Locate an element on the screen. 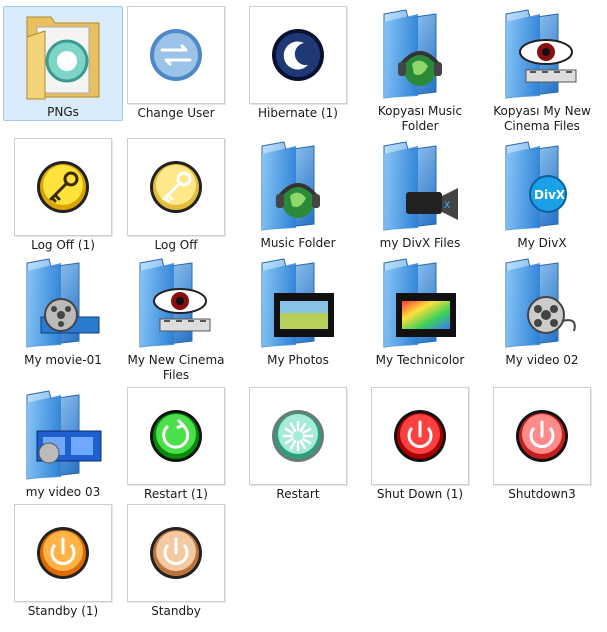 Image resolution: width=607 pixels, height=632 pixels. file-item: Change User is located at coordinates (176, 63).